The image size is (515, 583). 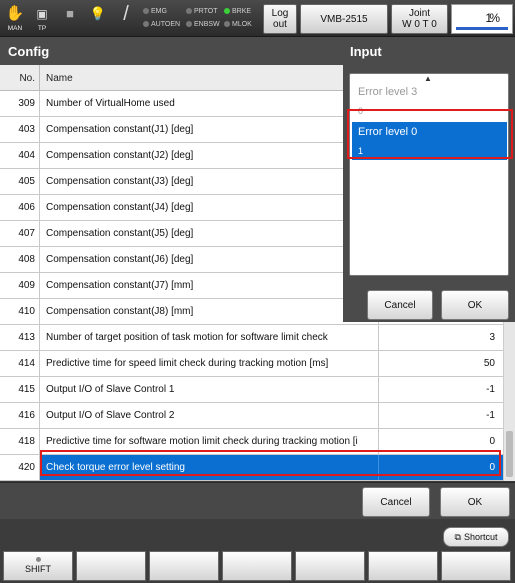 What do you see at coordinates (344, 19) in the screenshot?
I see `robot-model-button: VMB-2515` at bounding box center [344, 19].